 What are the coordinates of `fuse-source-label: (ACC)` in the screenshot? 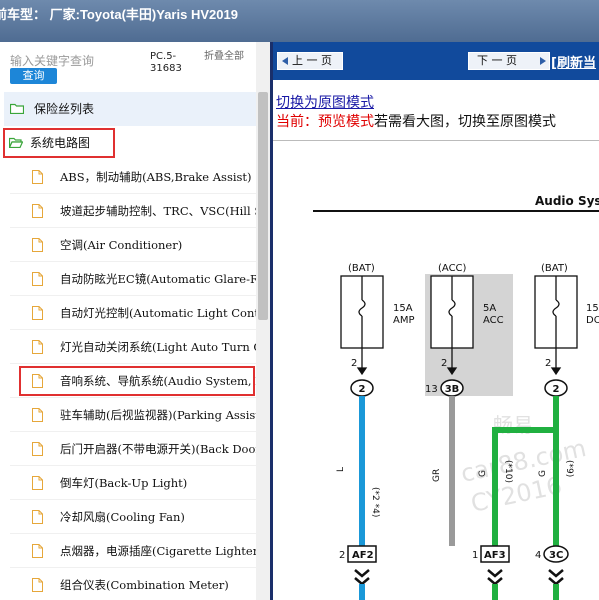 It's located at (452, 268).